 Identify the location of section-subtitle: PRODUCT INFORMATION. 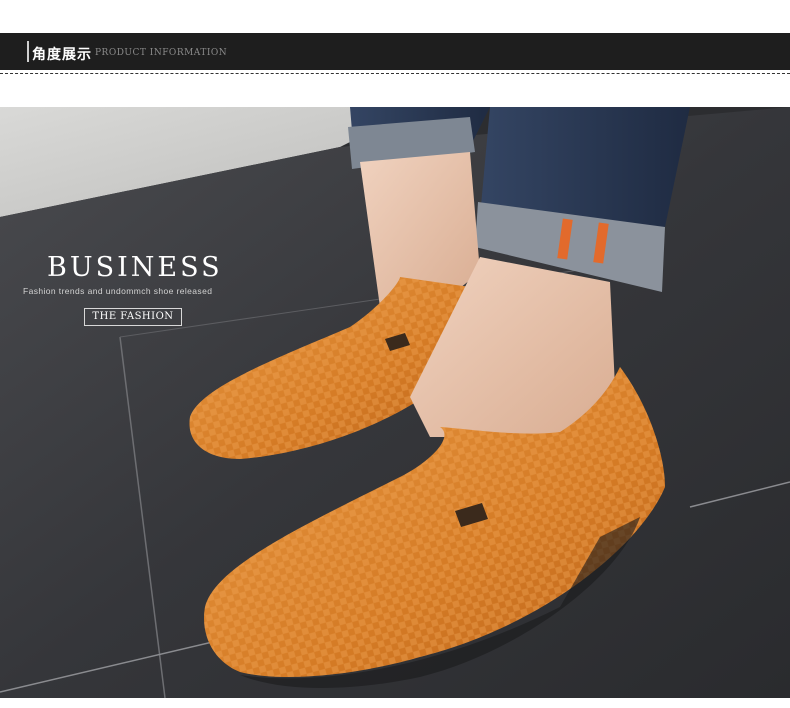
(161, 53).